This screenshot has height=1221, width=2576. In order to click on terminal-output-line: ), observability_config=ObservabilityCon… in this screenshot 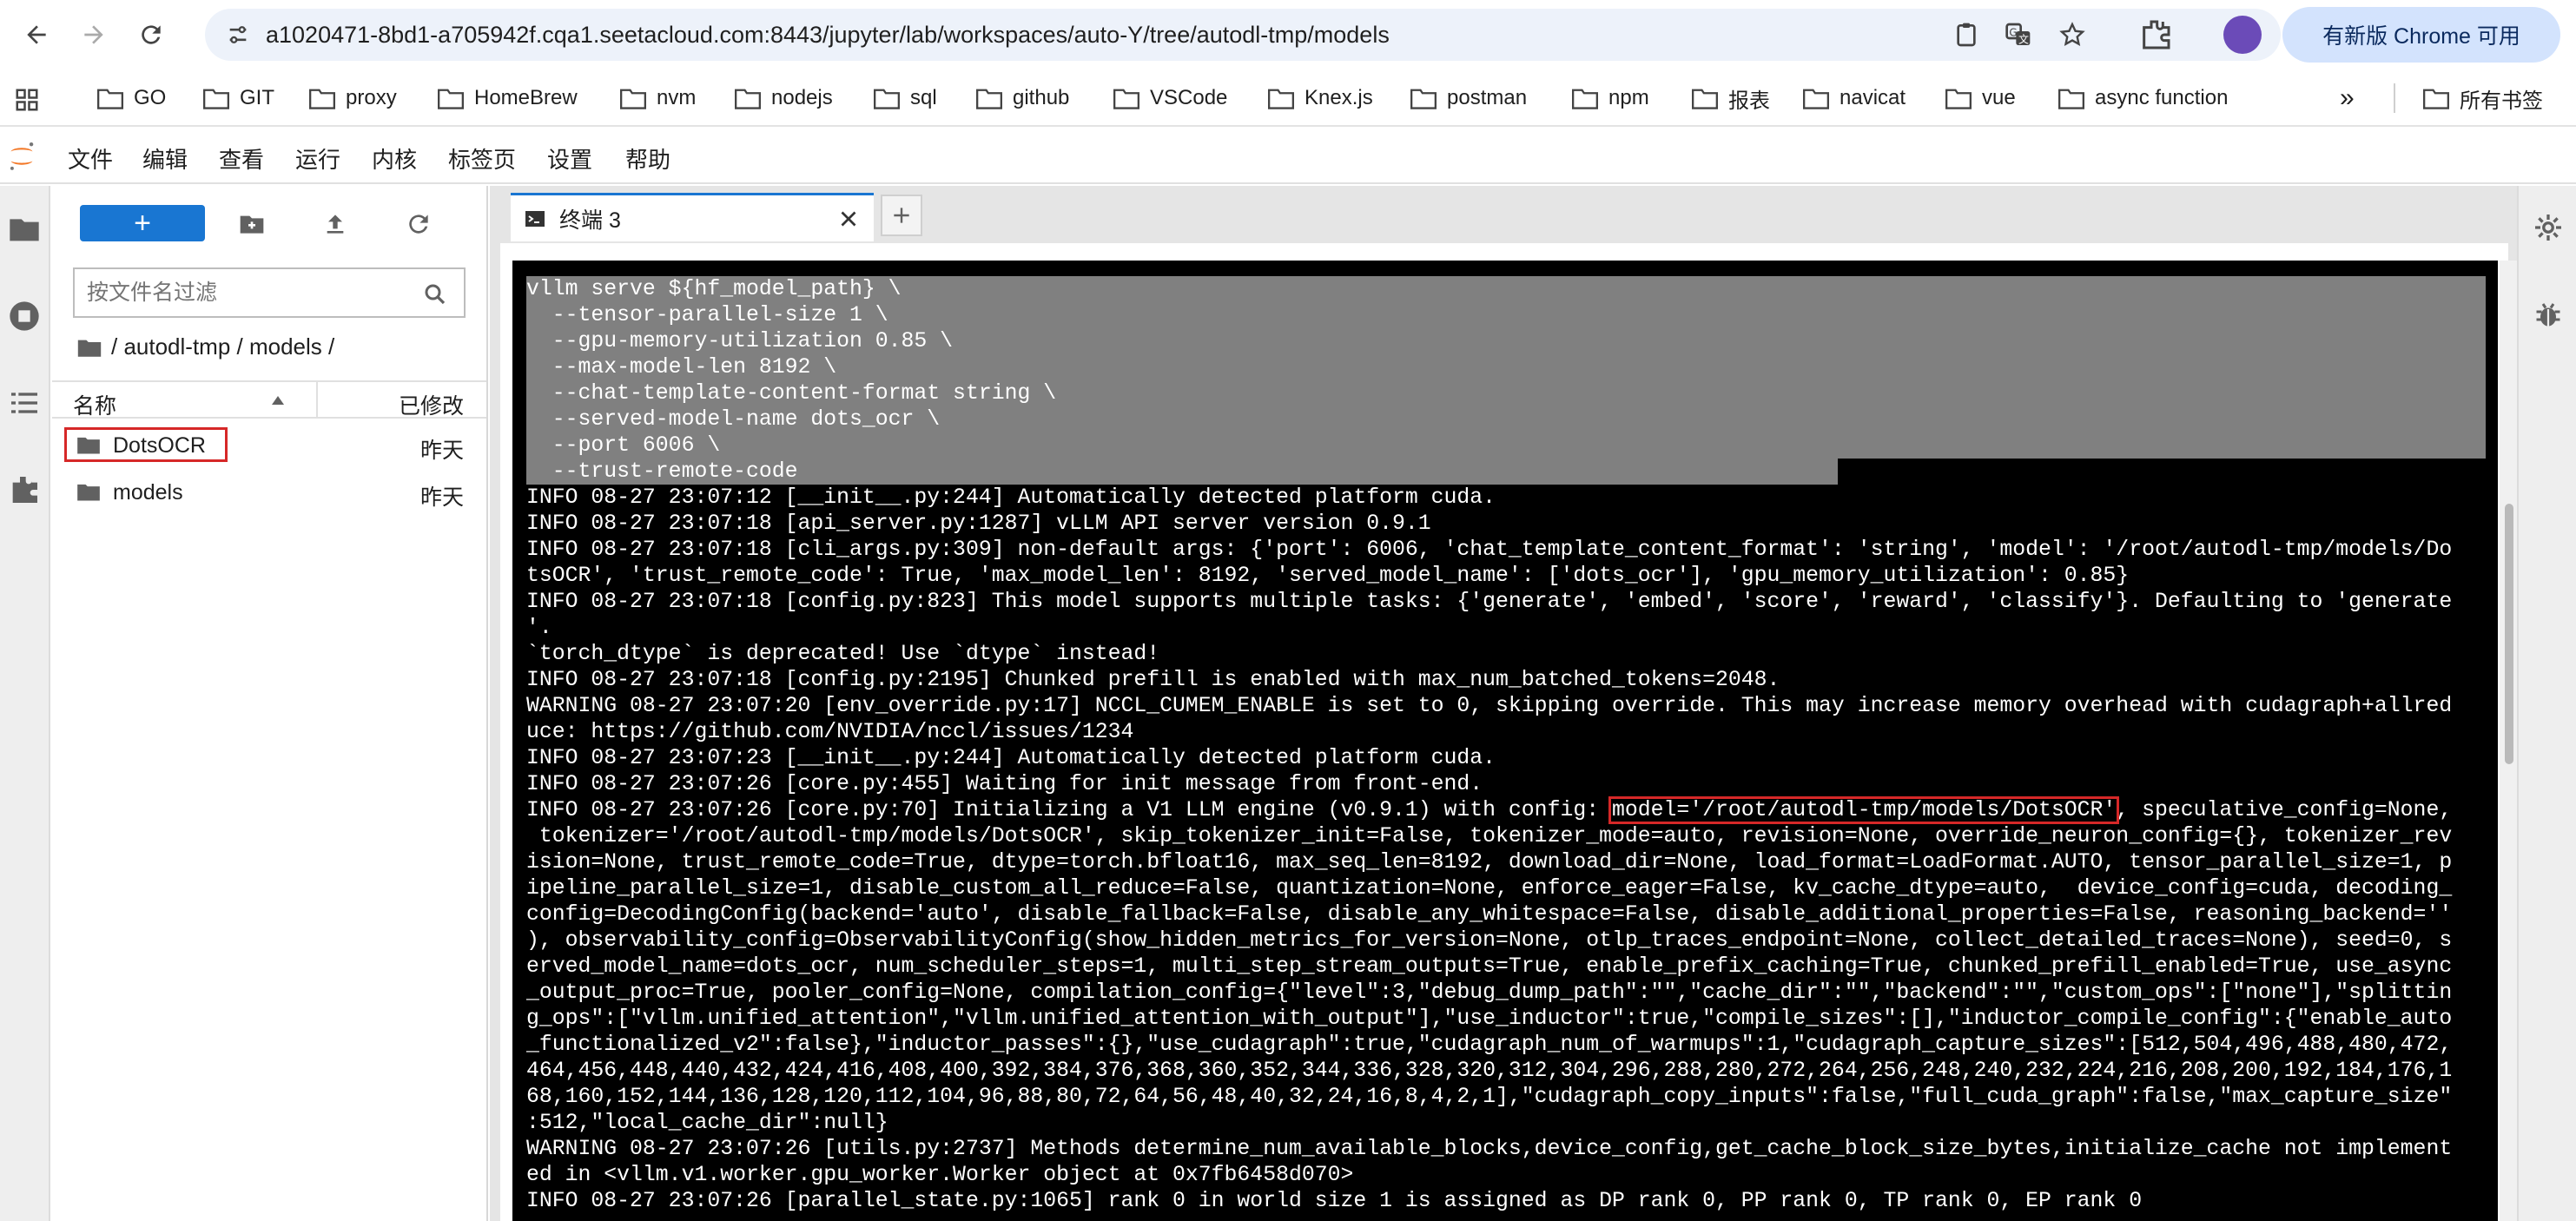, I will do `click(1490, 940)`.